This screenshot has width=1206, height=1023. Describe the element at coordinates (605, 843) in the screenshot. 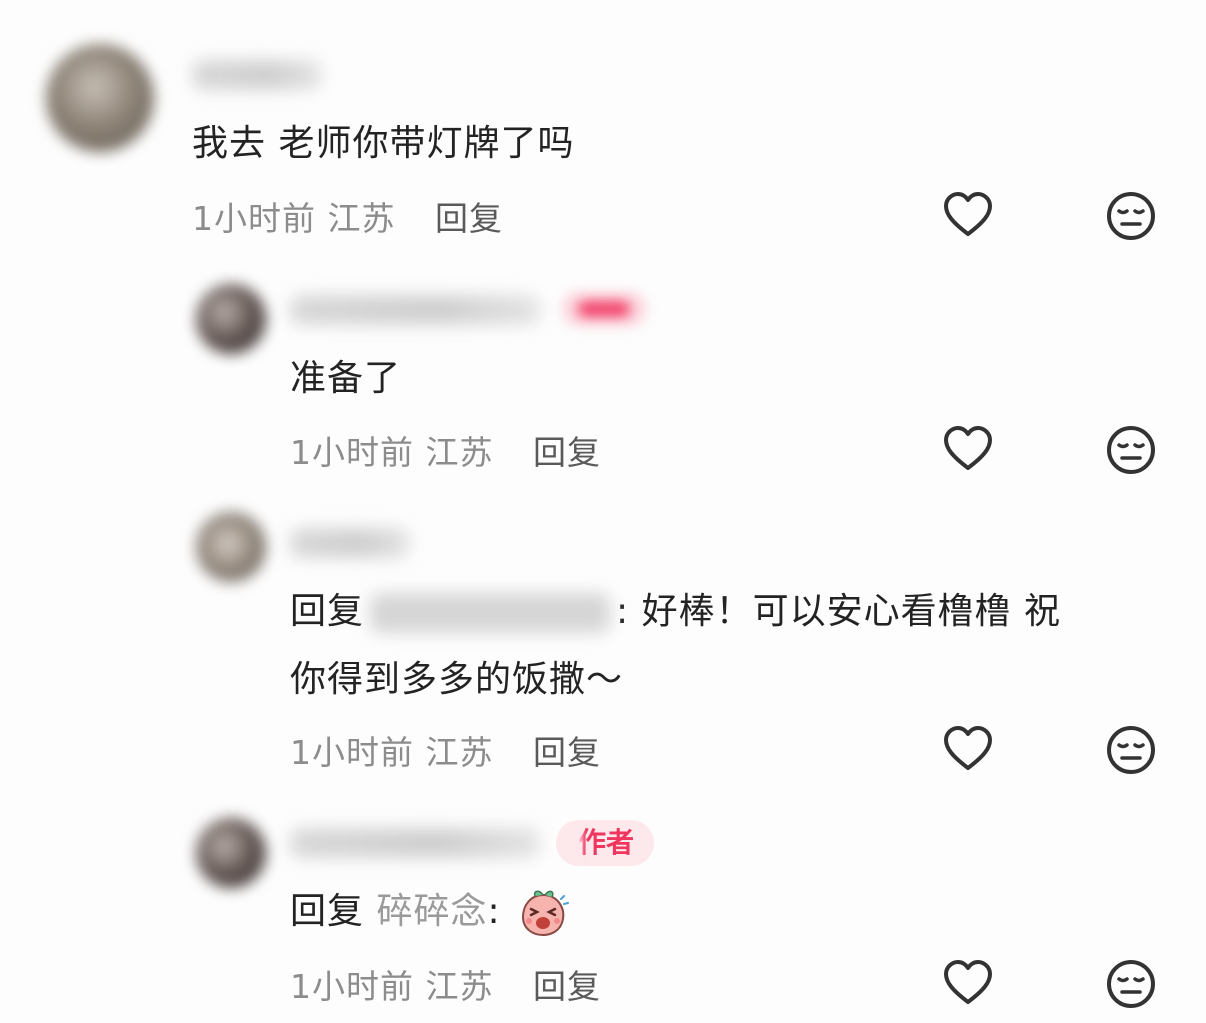

I see `author-badge: 作者` at that location.